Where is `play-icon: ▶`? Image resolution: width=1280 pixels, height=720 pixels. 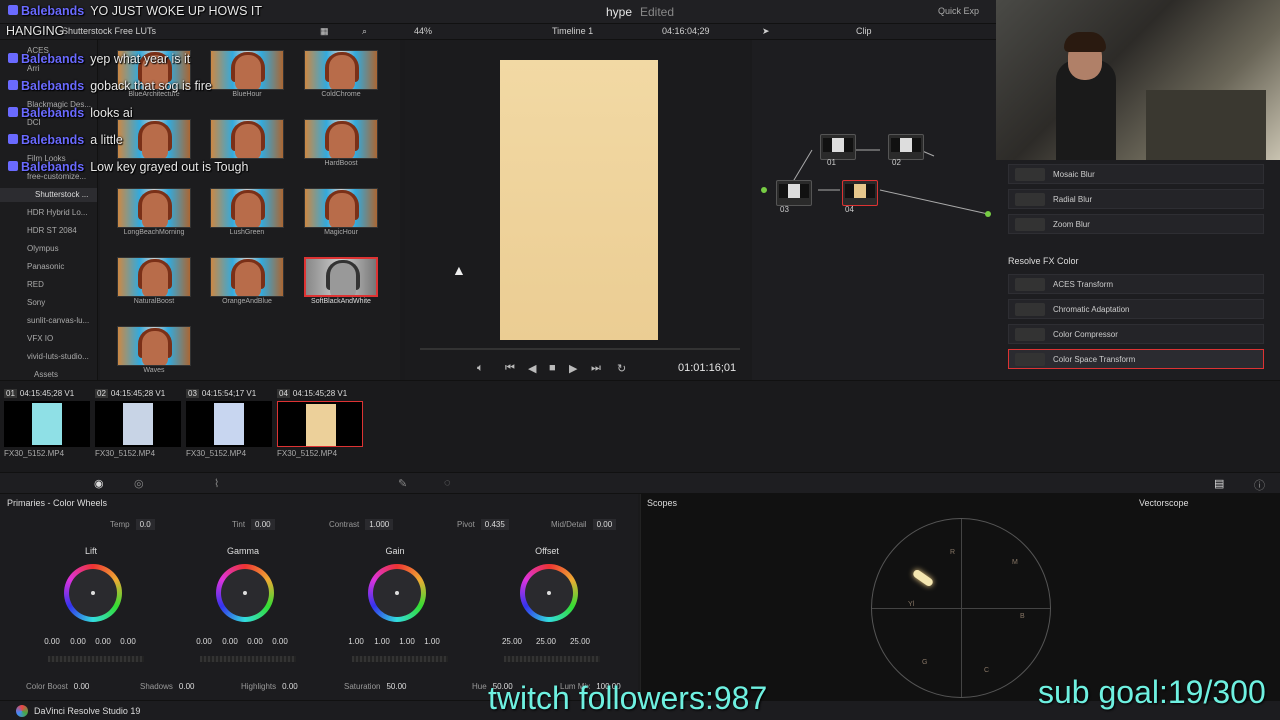 play-icon: ▶ is located at coordinates (573, 368).